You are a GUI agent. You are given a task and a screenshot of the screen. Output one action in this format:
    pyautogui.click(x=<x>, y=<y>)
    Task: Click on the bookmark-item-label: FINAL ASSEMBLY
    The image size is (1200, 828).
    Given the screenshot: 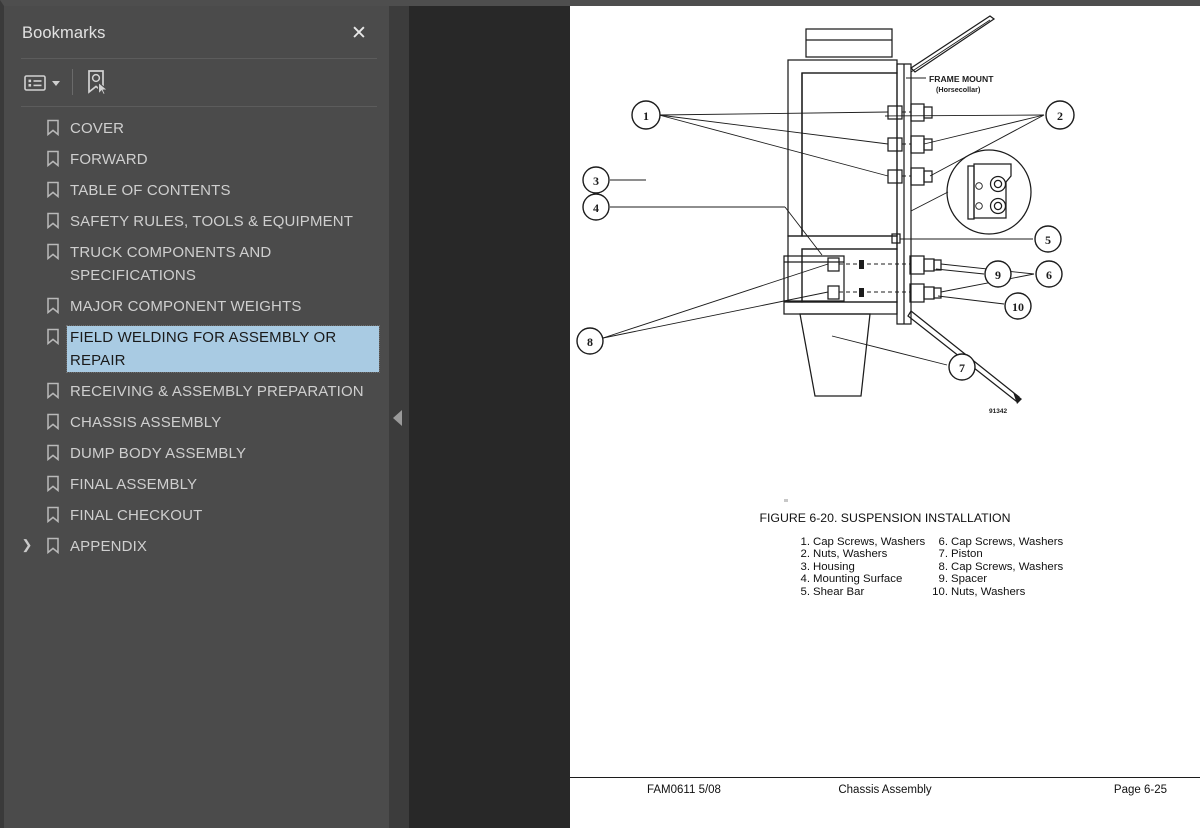 What is the action you would take?
    pyautogui.click(x=134, y=484)
    